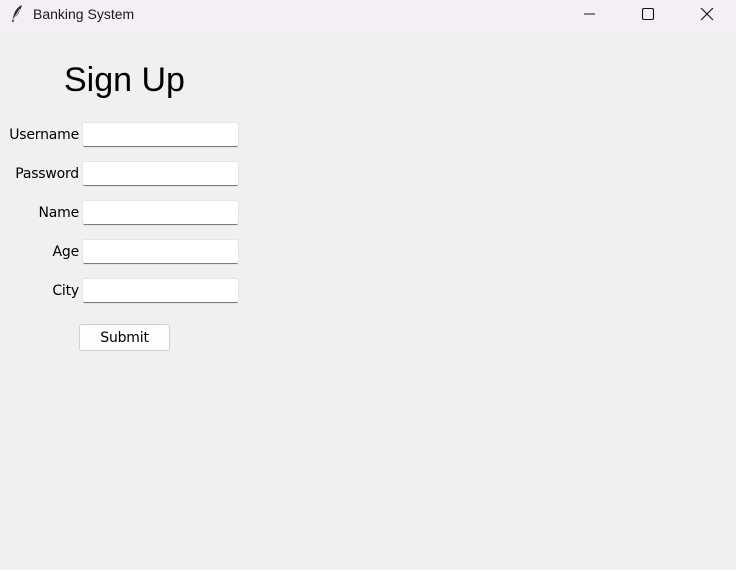 The height and width of the screenshot is (572, 736). I want to click on close-button, so click(707, 16).